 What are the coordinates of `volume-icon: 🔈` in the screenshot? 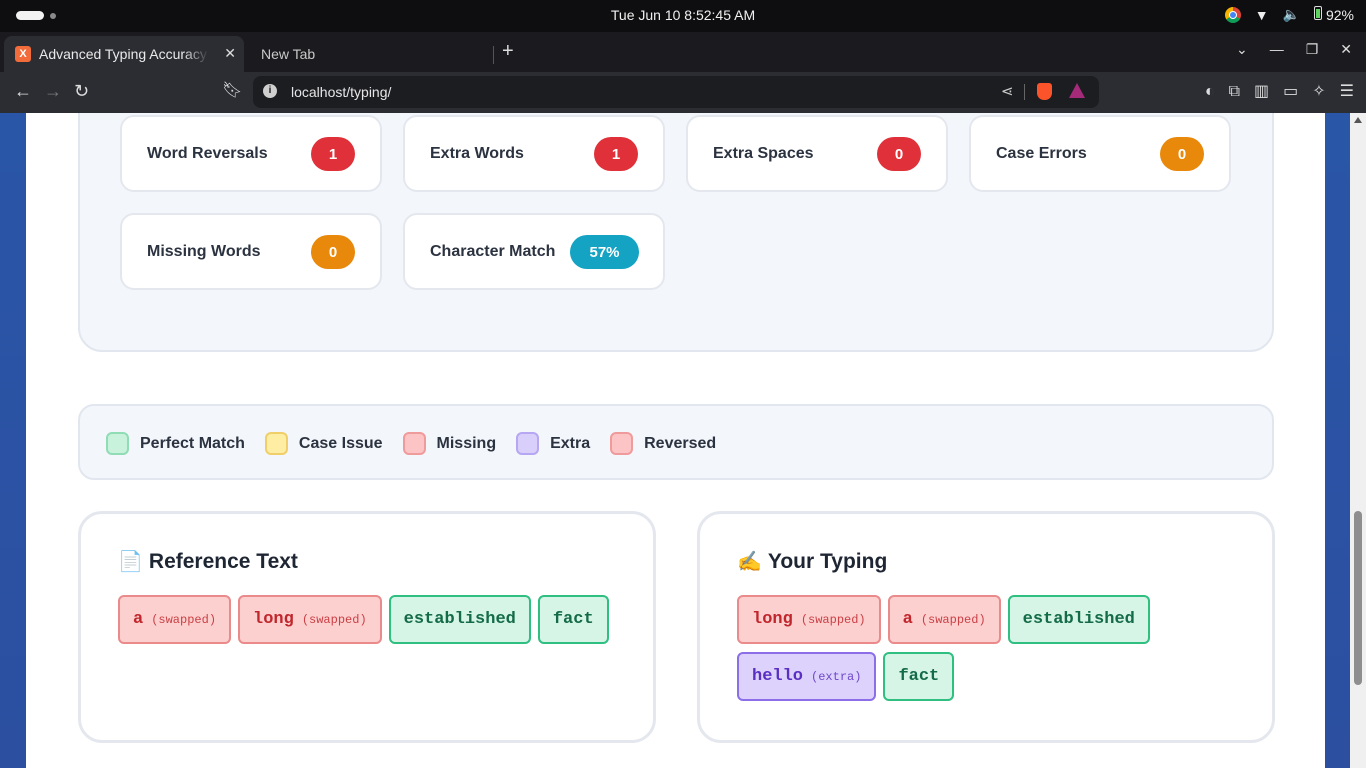 It's located at (1291, 14).